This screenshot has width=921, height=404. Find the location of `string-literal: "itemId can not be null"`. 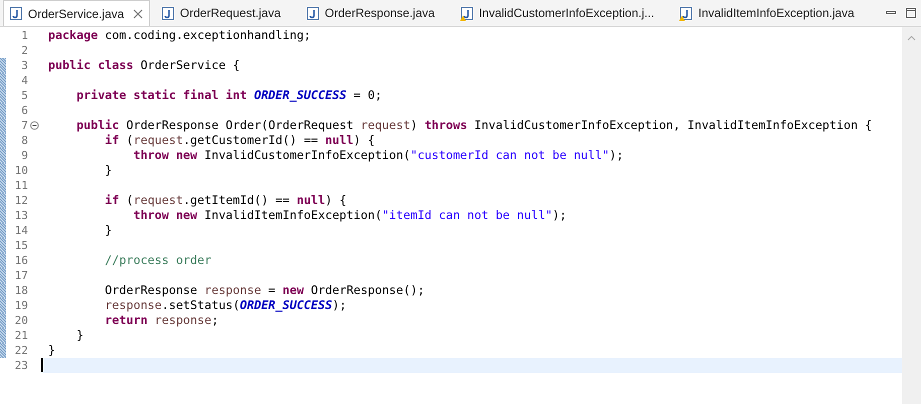

string-literal: "itemId can not be null" is located at coordinates (467, 215).